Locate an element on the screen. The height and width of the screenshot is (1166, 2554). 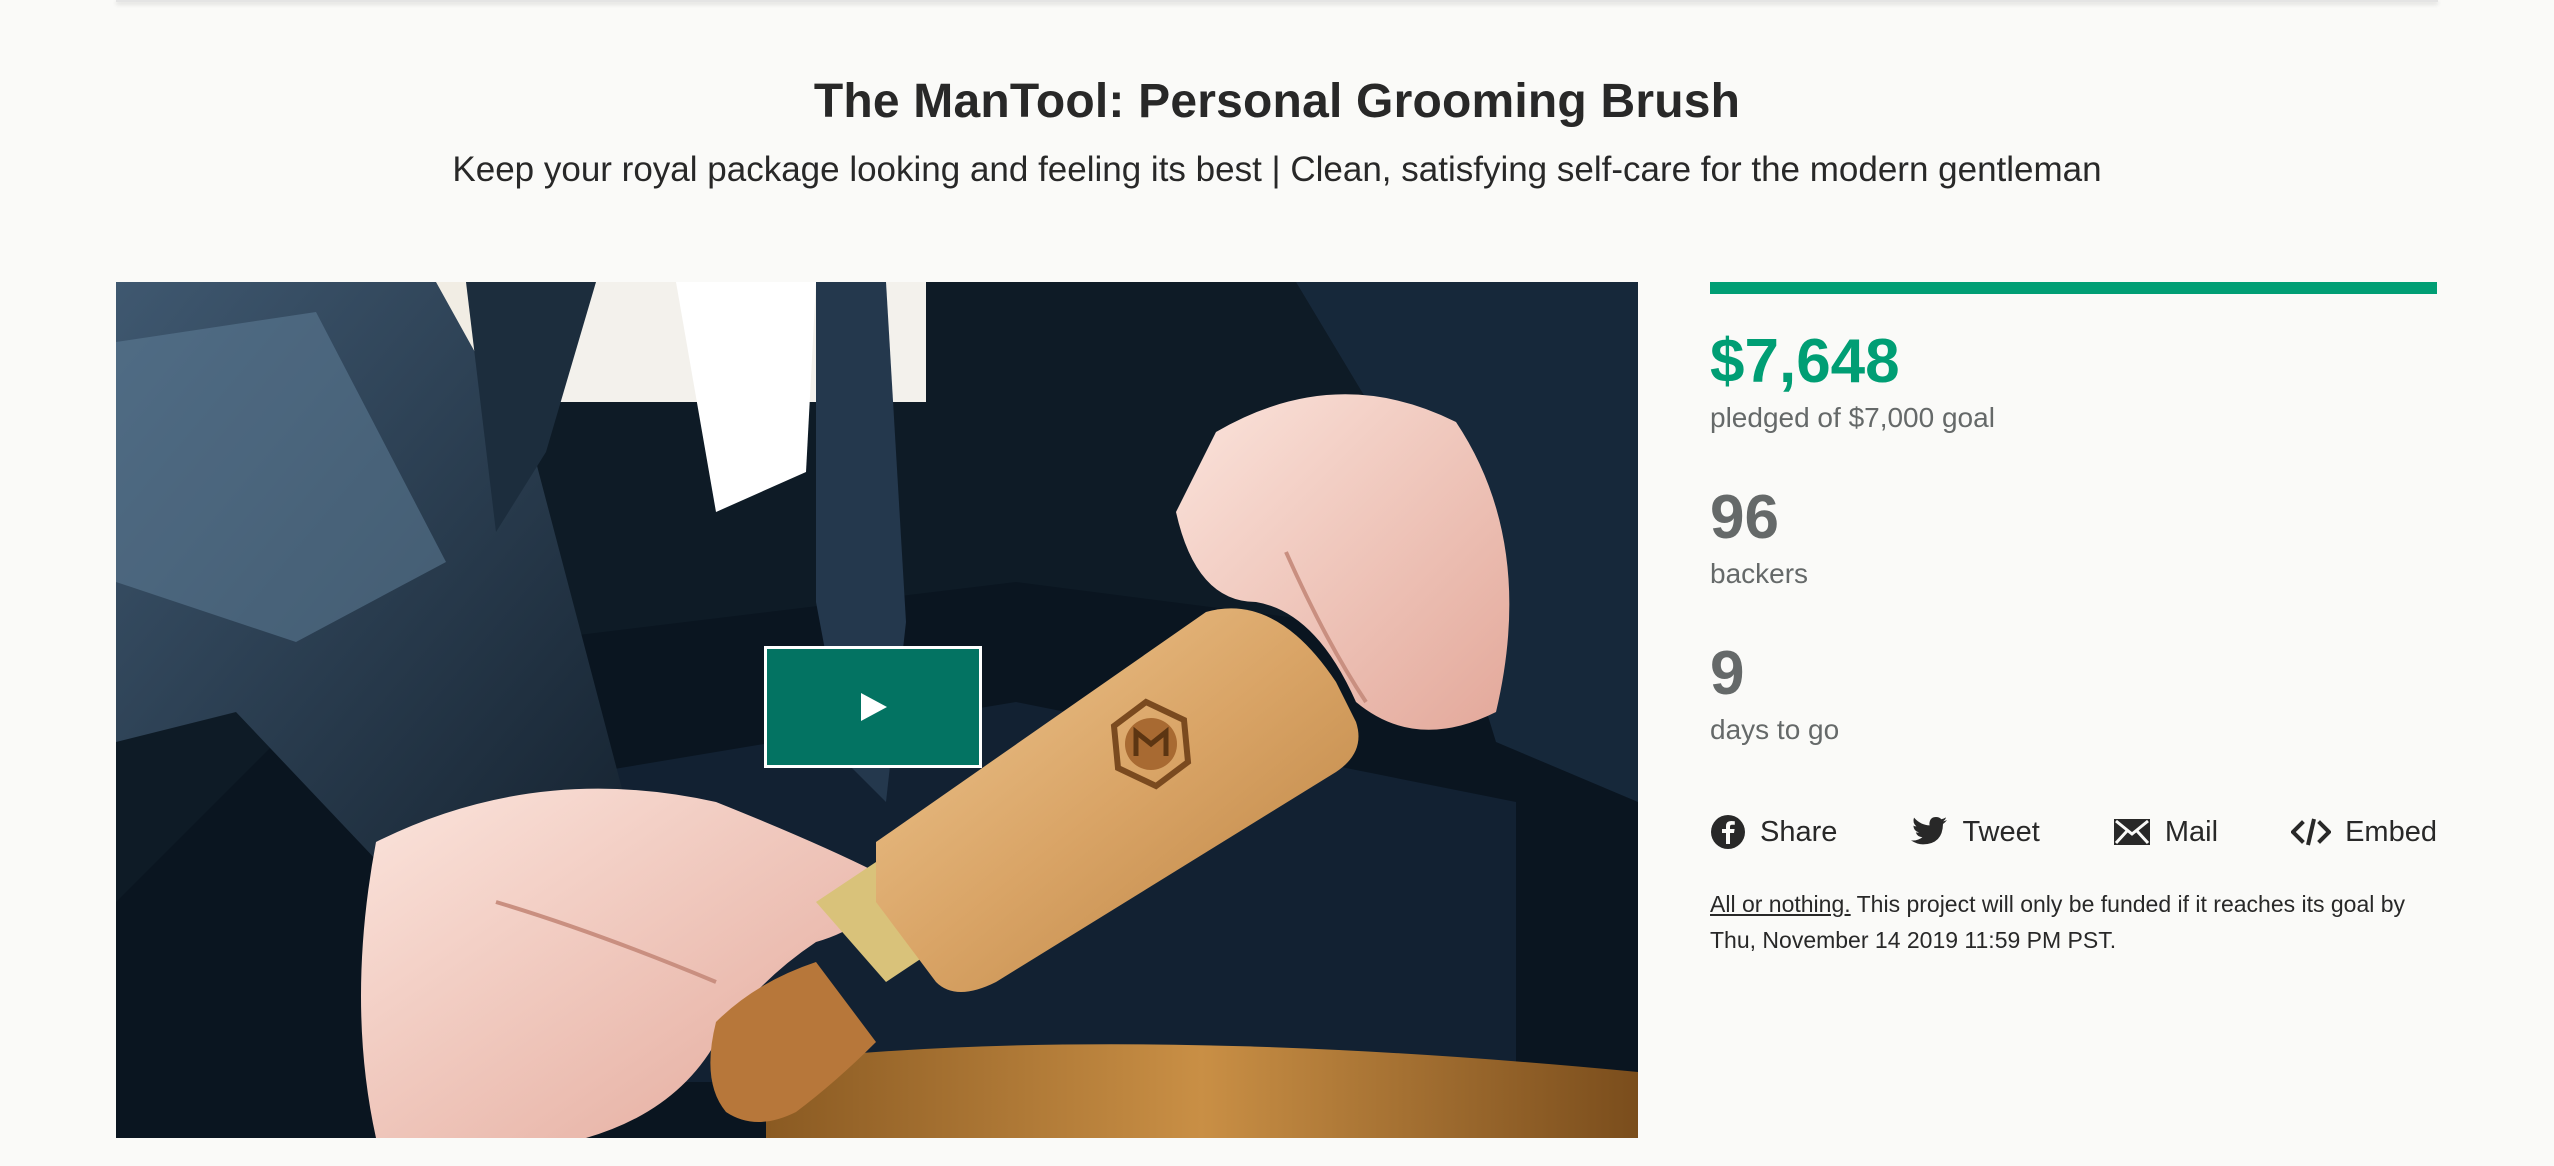
play-button is located at coordinates (873, 707).